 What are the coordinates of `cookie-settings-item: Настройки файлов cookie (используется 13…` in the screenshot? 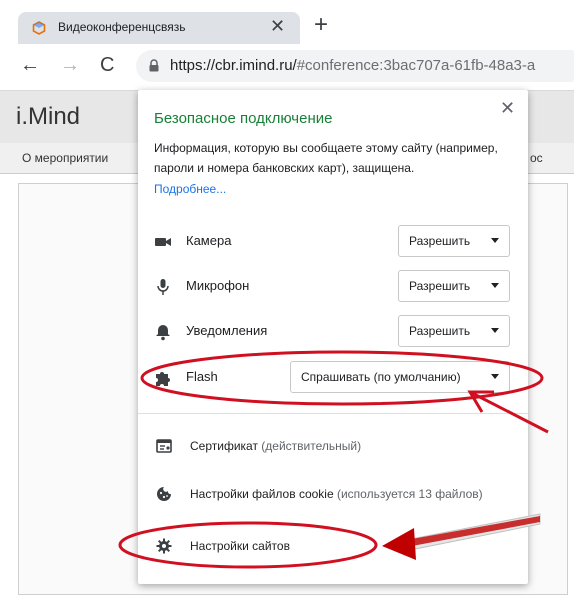 It's located at (333, 495).